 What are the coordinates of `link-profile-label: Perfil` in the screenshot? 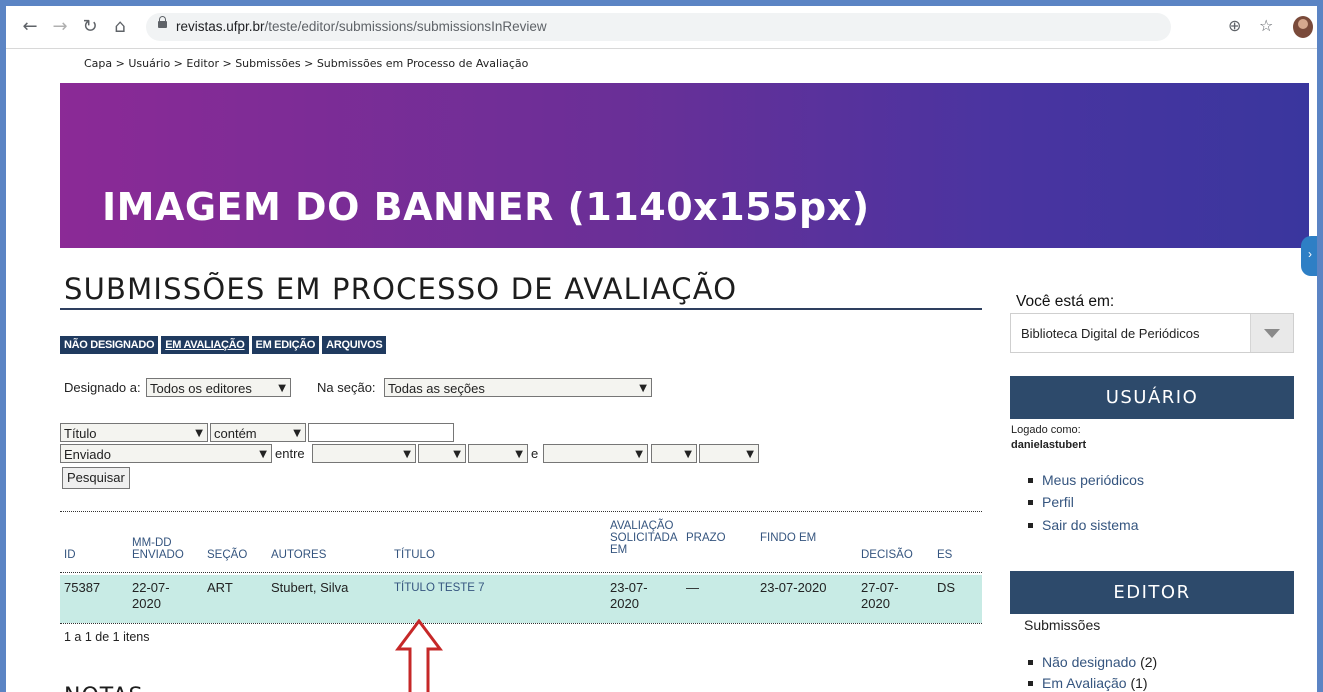 It's located at (1058, 502).